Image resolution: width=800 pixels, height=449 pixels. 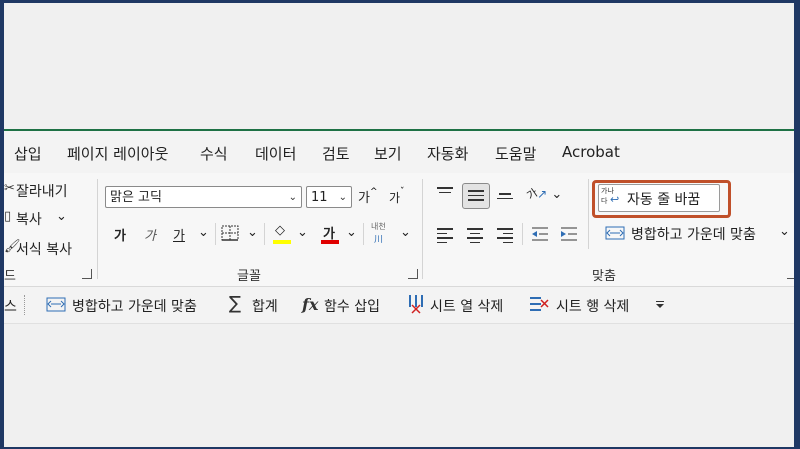 What do you see at coordinates (660, 301) in the screenshot?
I see `bar-icon` at bounding box center [660, 301].